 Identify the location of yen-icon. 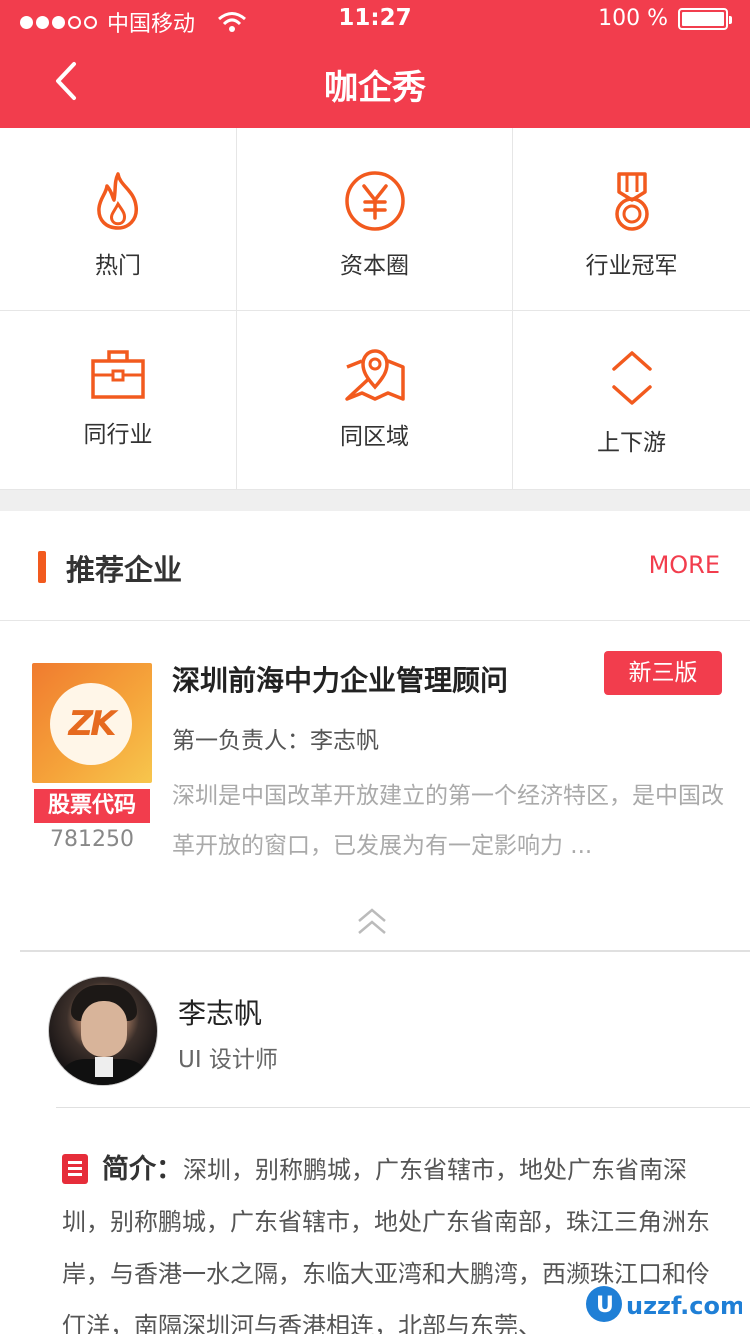
(374, 201).